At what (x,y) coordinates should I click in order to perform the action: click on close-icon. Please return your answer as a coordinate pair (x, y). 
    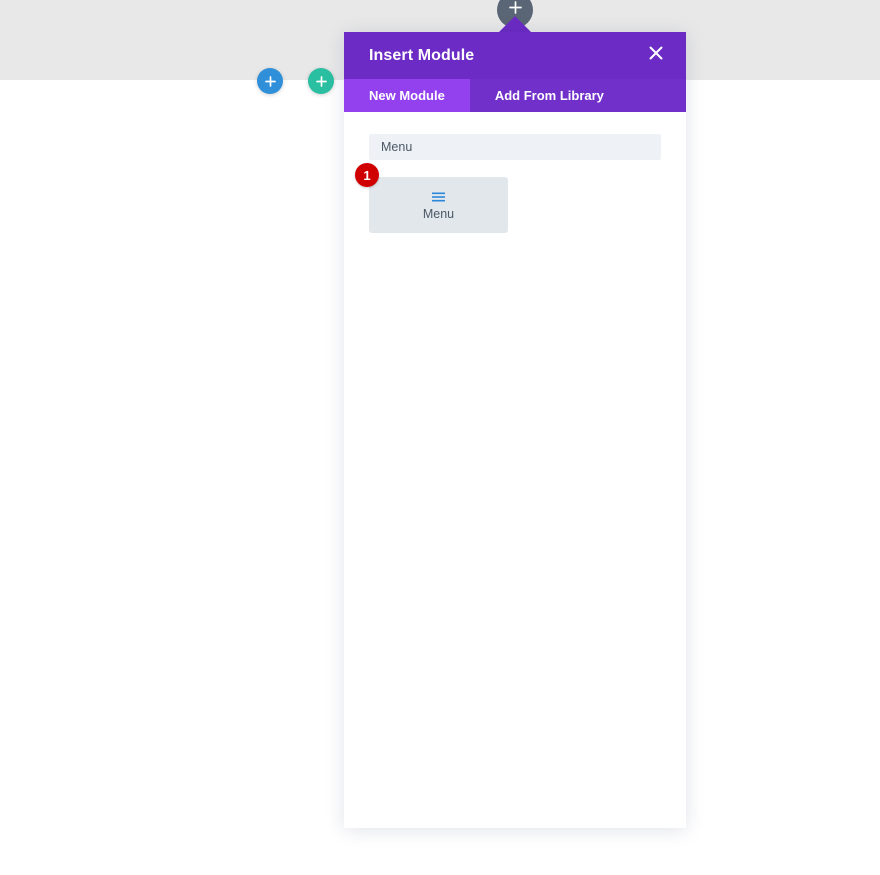
    Looking at the image, I should click on (656, 55).